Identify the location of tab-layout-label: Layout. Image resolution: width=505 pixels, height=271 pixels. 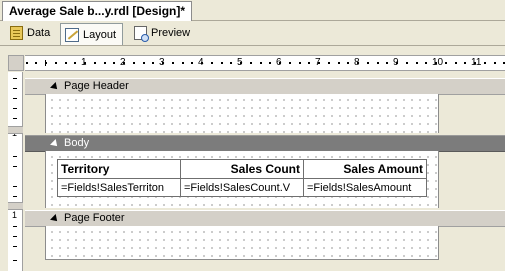
(100, 34).